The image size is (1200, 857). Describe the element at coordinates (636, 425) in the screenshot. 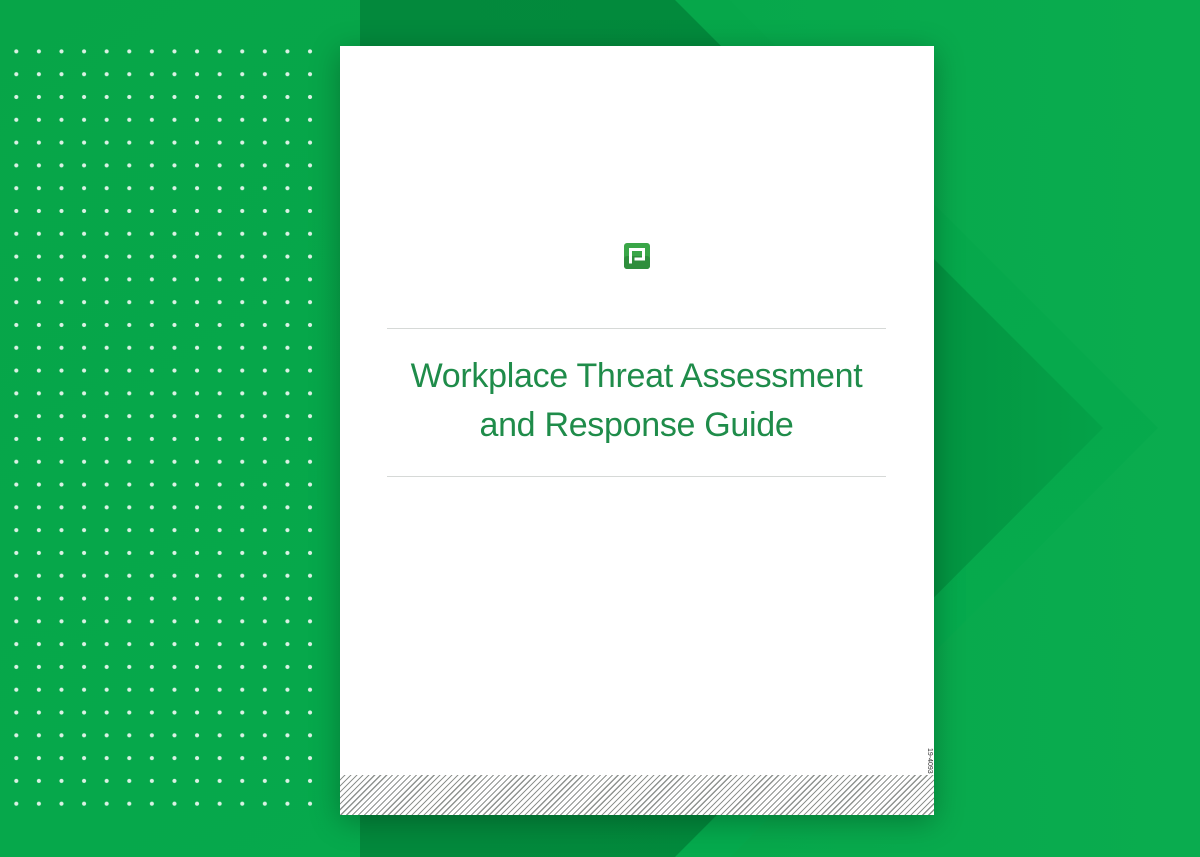

I see `document-title-line2: and Response Guide` at that location.